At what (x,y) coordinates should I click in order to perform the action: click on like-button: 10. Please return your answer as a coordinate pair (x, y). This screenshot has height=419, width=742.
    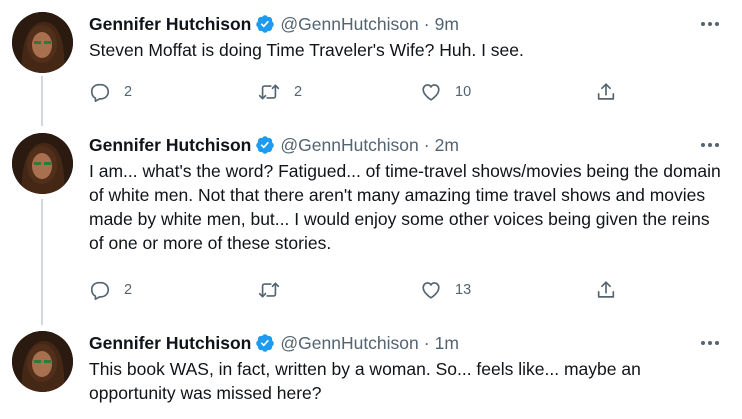
    Looking at the image, I should click on (445, 92).